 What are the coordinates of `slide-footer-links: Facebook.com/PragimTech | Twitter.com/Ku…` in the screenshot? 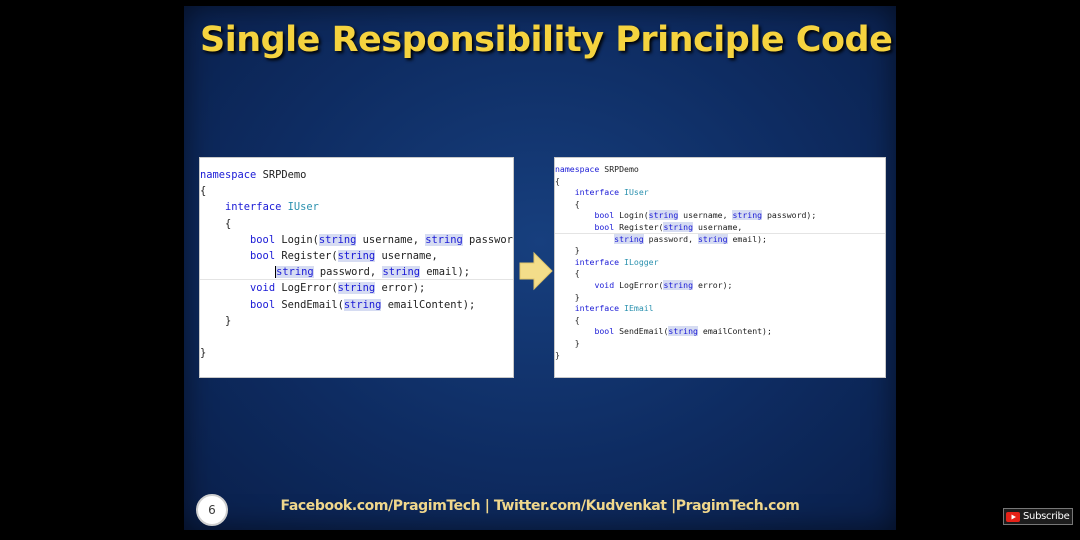 It's located at (540, 506).